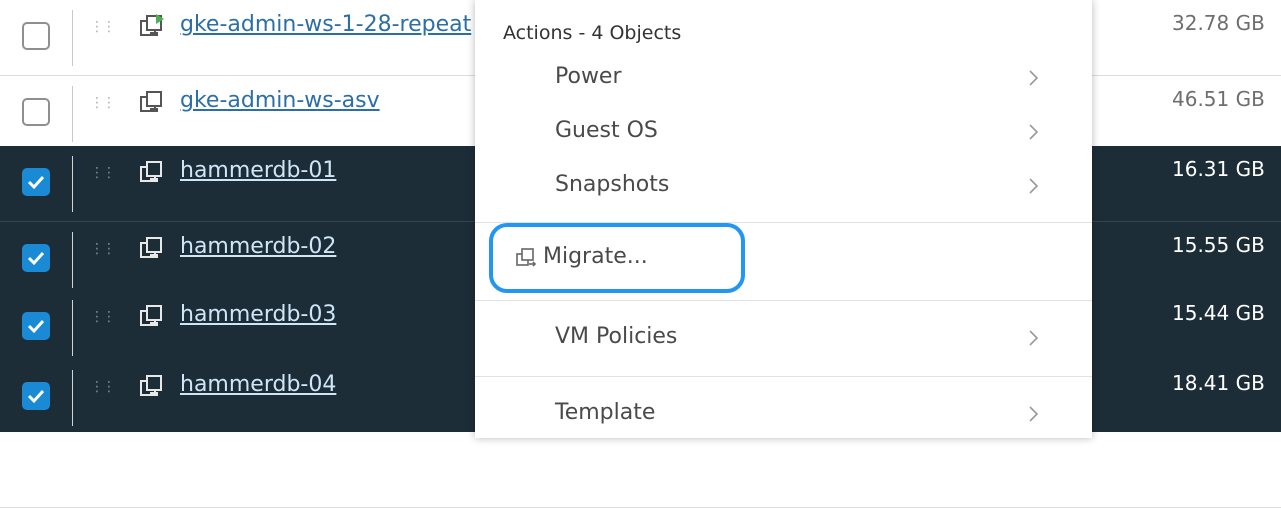  Describe the element at coordinates (280, 101) in the screenshot. I see `vm-name-link: gke-admin-ws-asv` at that location.